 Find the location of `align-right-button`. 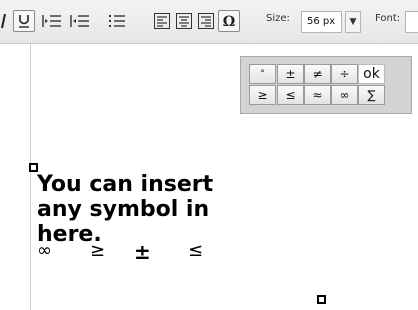

align-right-button is located at coordinates (206, 21).